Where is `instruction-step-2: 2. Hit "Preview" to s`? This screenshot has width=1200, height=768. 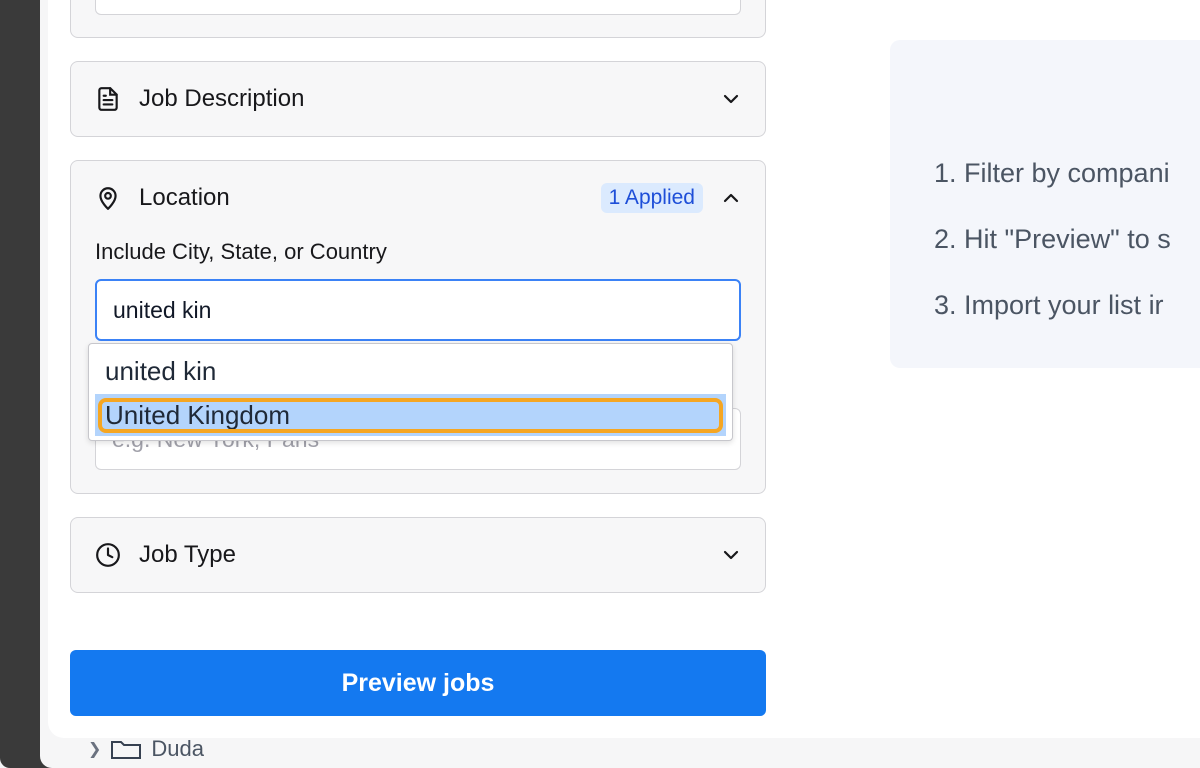 instruction-step-2: 2. Hit "Preview" to s is located at coordinates (1052, 239).